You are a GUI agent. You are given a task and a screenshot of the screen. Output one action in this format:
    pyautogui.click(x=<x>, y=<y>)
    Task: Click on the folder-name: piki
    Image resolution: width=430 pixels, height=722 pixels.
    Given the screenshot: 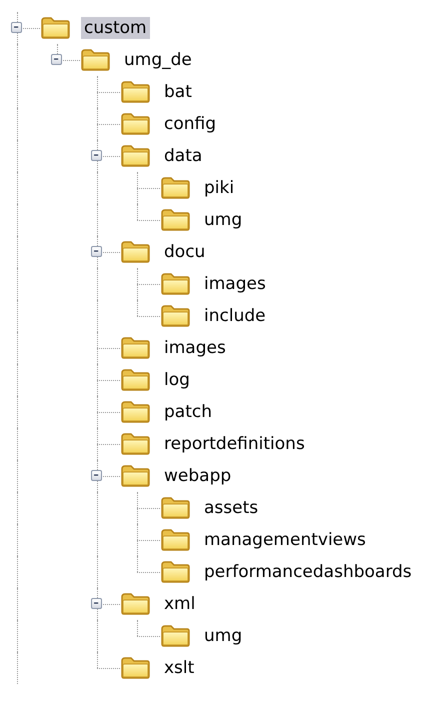 What is the action you would take?
    pyautogui.click(x=219, y=188)
    